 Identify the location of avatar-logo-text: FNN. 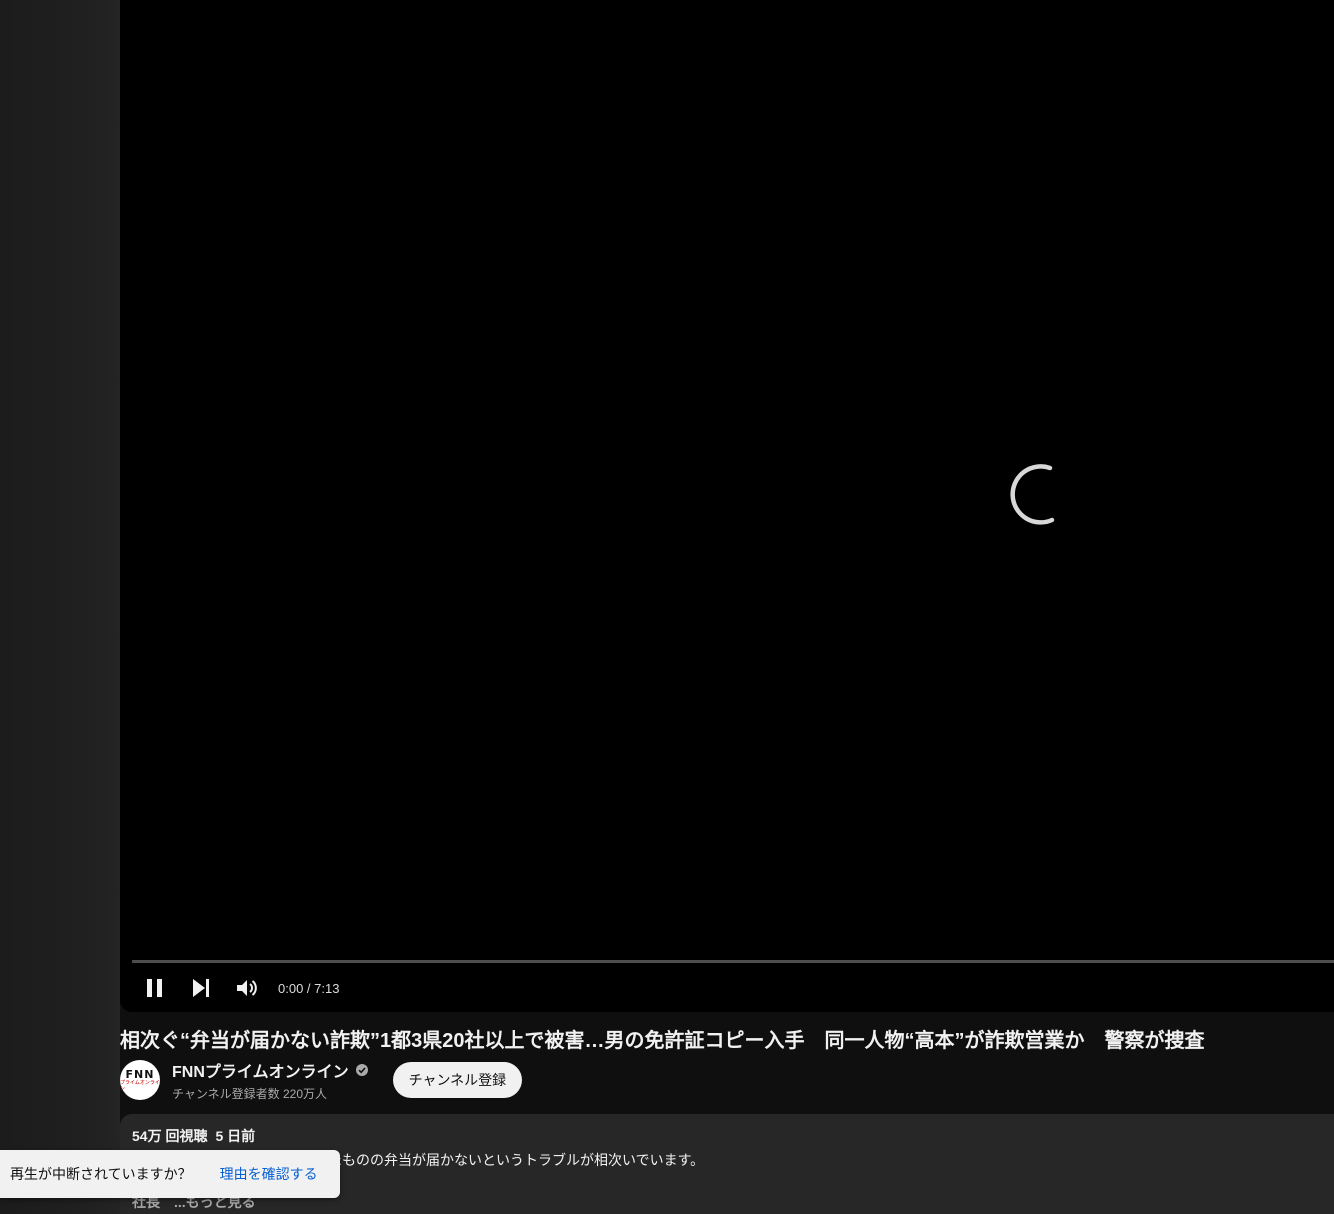
(140, 1074).